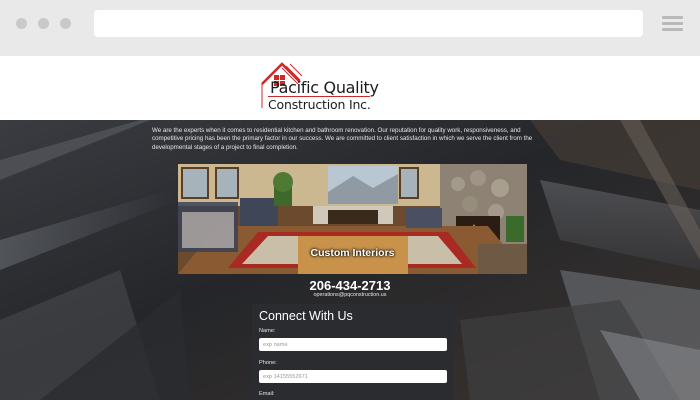  Describe the element at coordinates (267, 331) in the screenshot. I see `name-label: Name:` at that location.